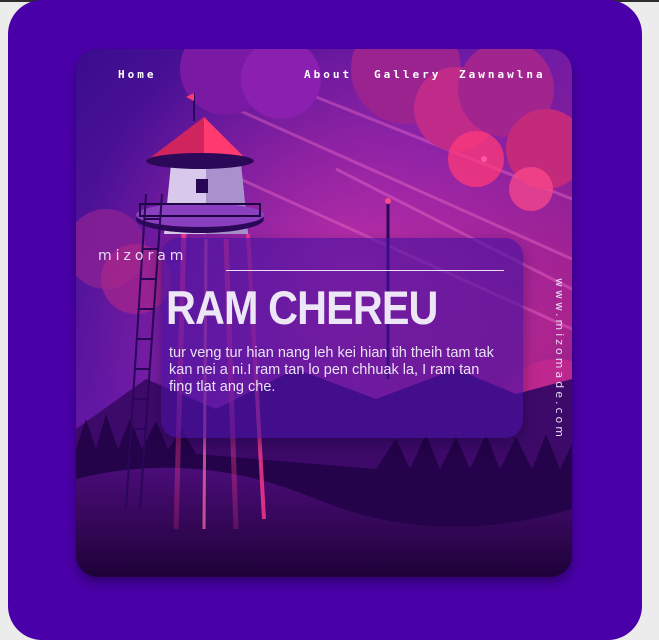  Describe the element at coordinates (328, 74) in the screenshot. I see `nav-about: About` at that location.